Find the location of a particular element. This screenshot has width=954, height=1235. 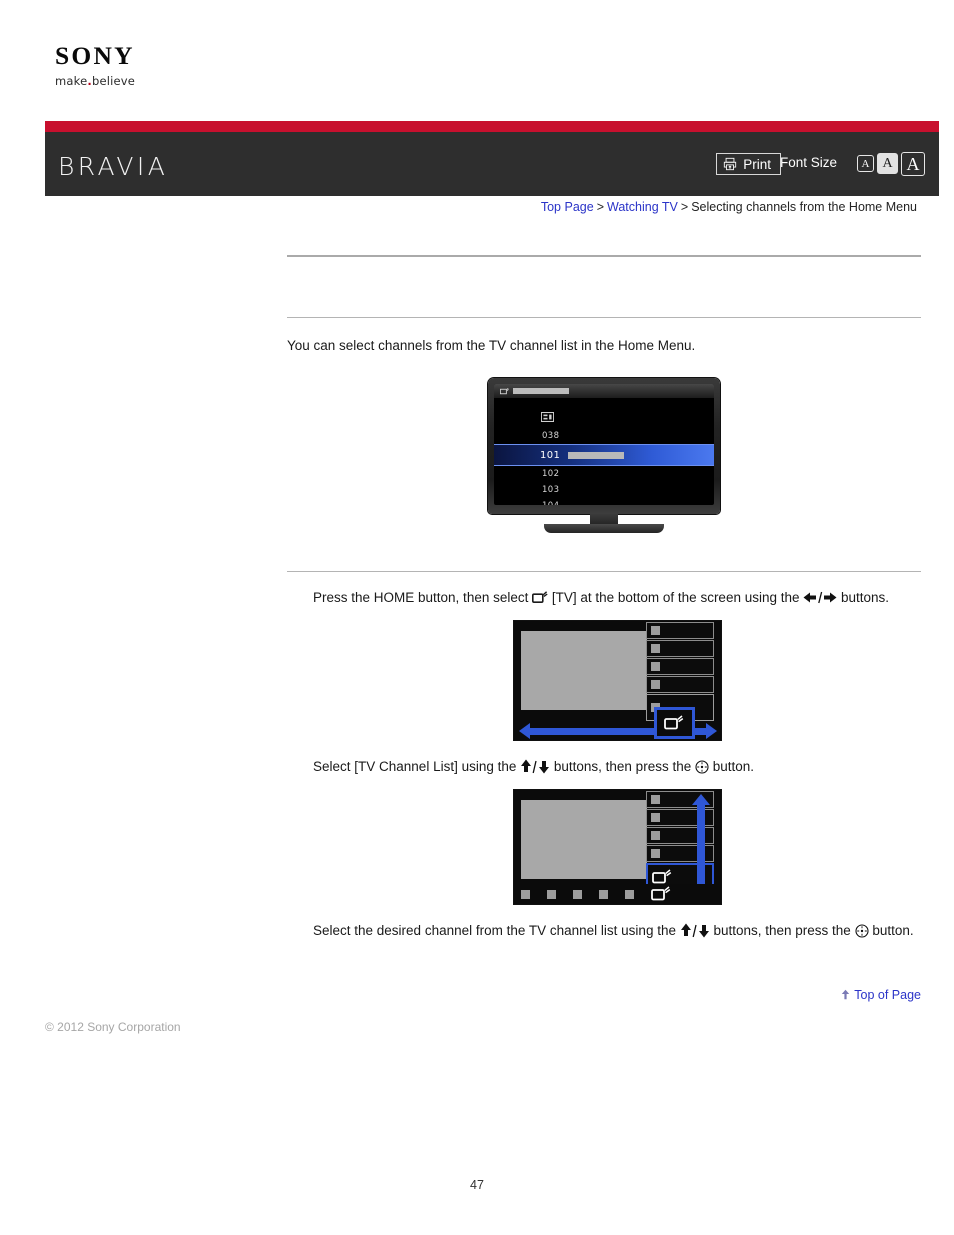

font-size-small-button: A is located at coordinates (865, 163).